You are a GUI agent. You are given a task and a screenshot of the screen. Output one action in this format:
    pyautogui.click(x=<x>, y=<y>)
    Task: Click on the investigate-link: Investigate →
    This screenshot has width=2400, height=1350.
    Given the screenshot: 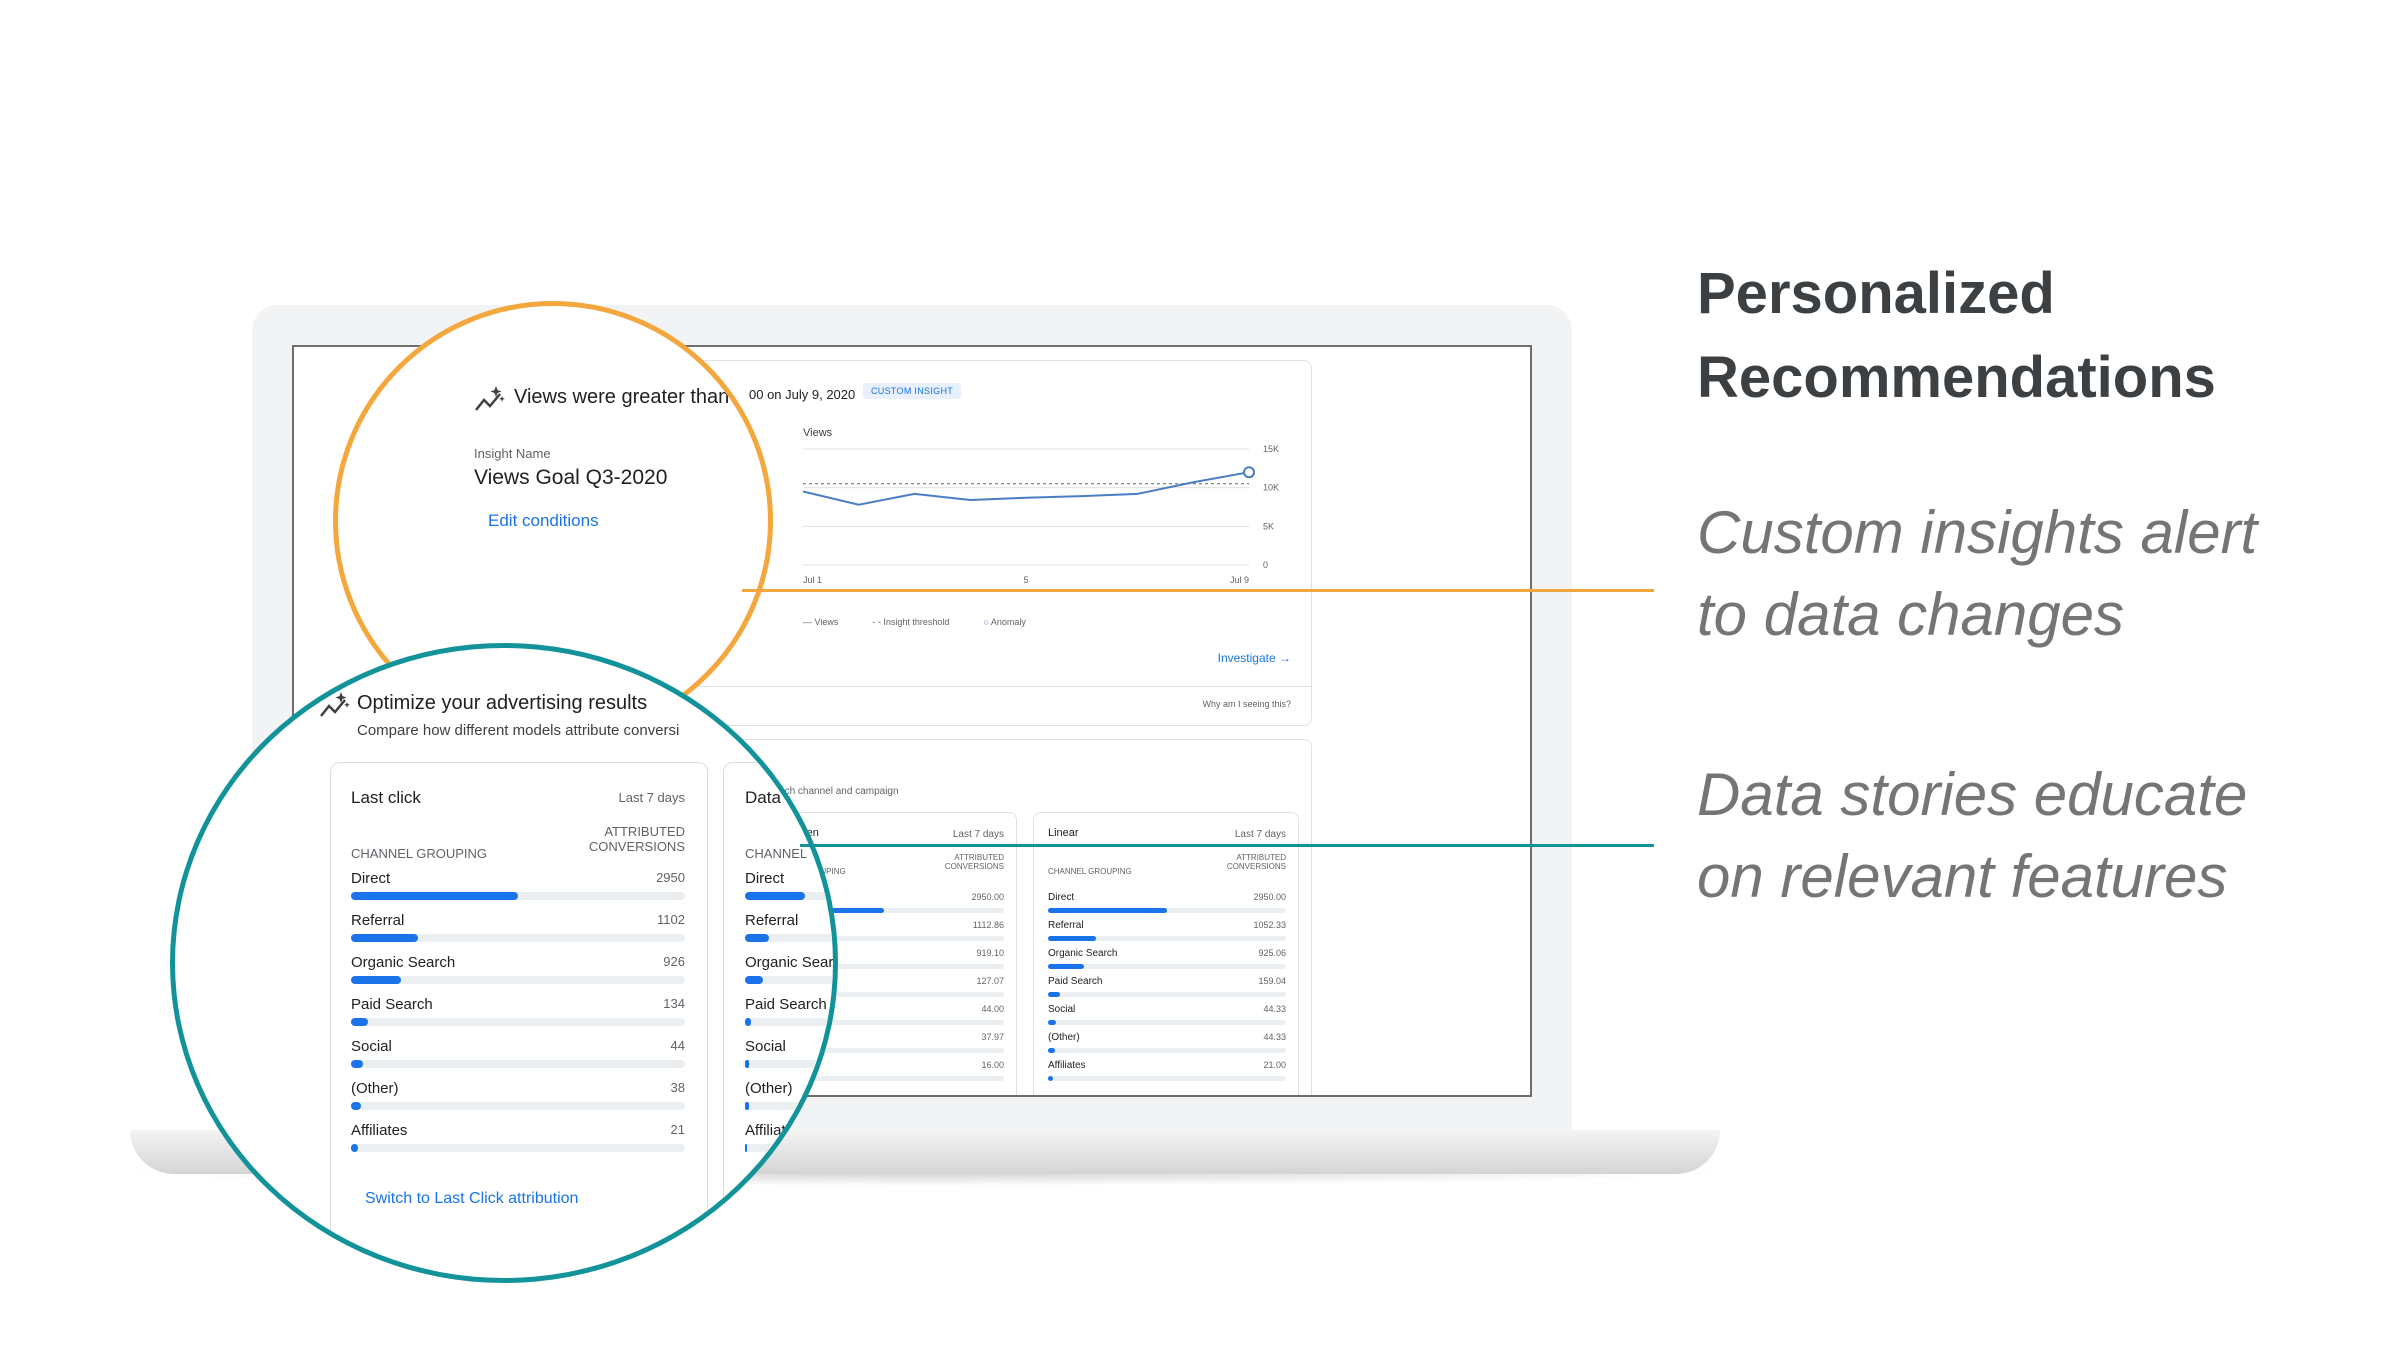 What is the action you would take?
    pyautogui.click(x=1254, y=658)
    